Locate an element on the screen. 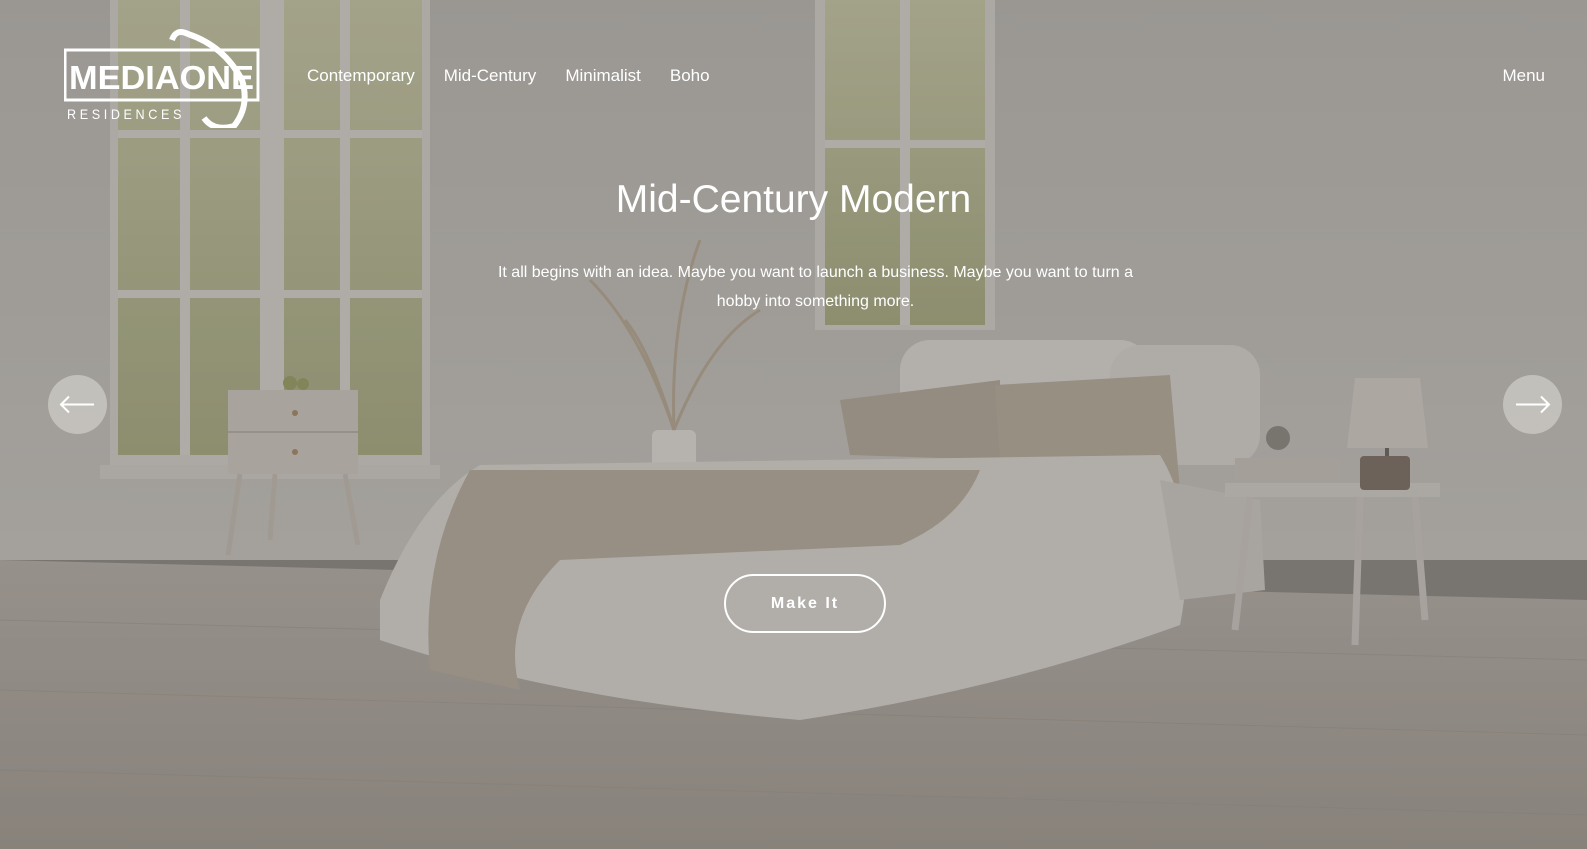 This screenshot has width=1587, height=849. nav-item-minimalist: Minimalist is located at coordinates (603, 76).